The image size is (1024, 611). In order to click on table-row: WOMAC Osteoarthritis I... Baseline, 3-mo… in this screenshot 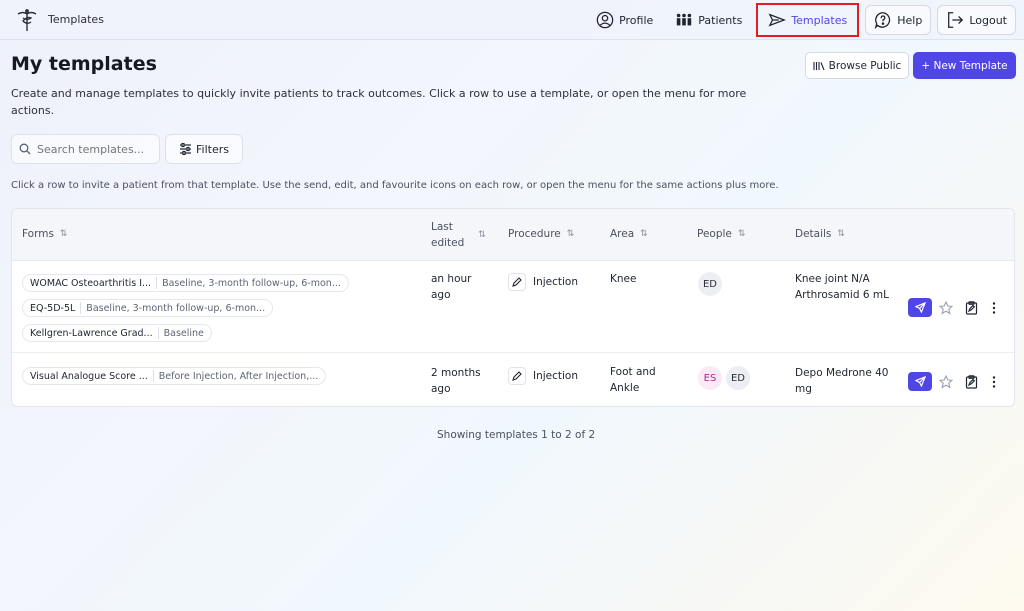, I will do `click(513, 307)`.